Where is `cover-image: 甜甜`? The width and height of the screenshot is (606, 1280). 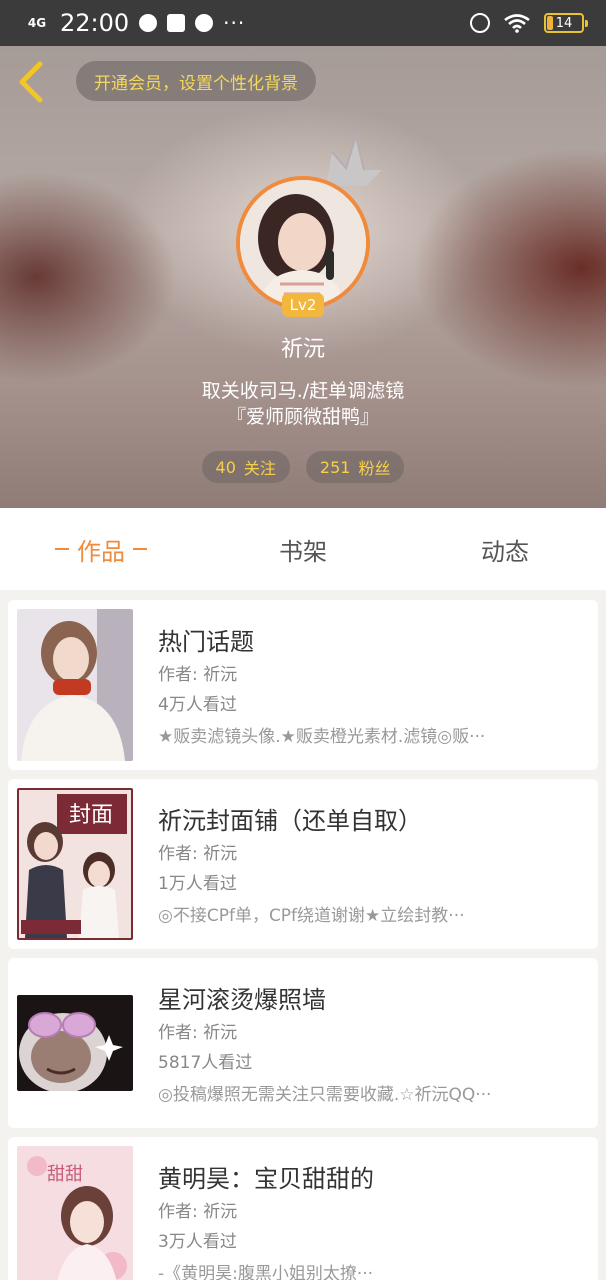
cover-image: 甜甜 is located at coordinates (75, 1213).